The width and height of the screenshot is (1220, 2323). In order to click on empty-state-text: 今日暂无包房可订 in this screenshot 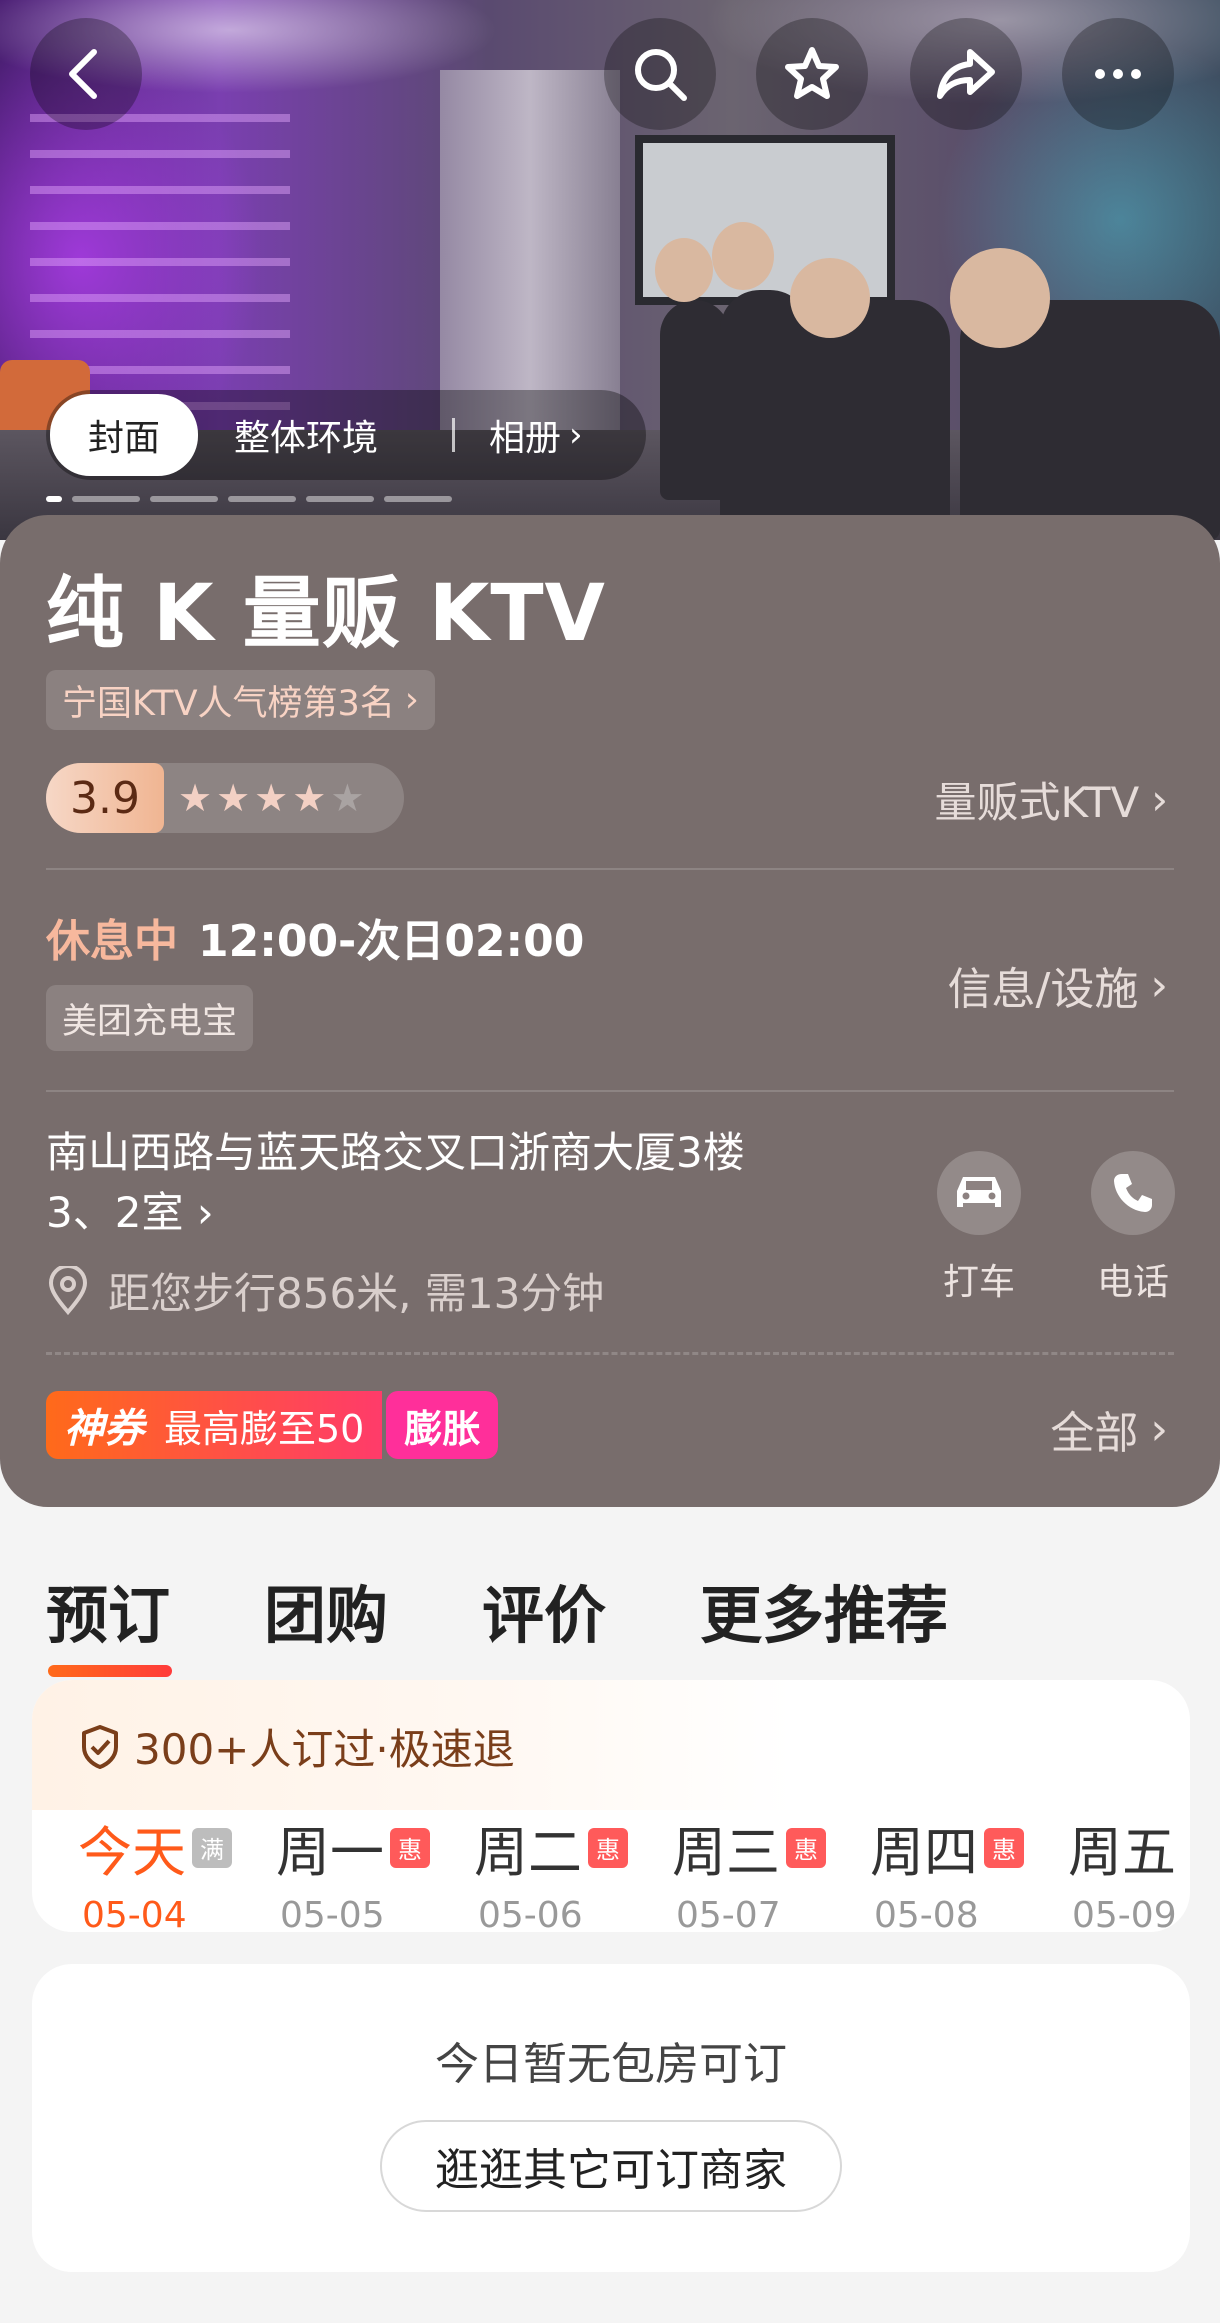, I will do `click(611, 2064)`.